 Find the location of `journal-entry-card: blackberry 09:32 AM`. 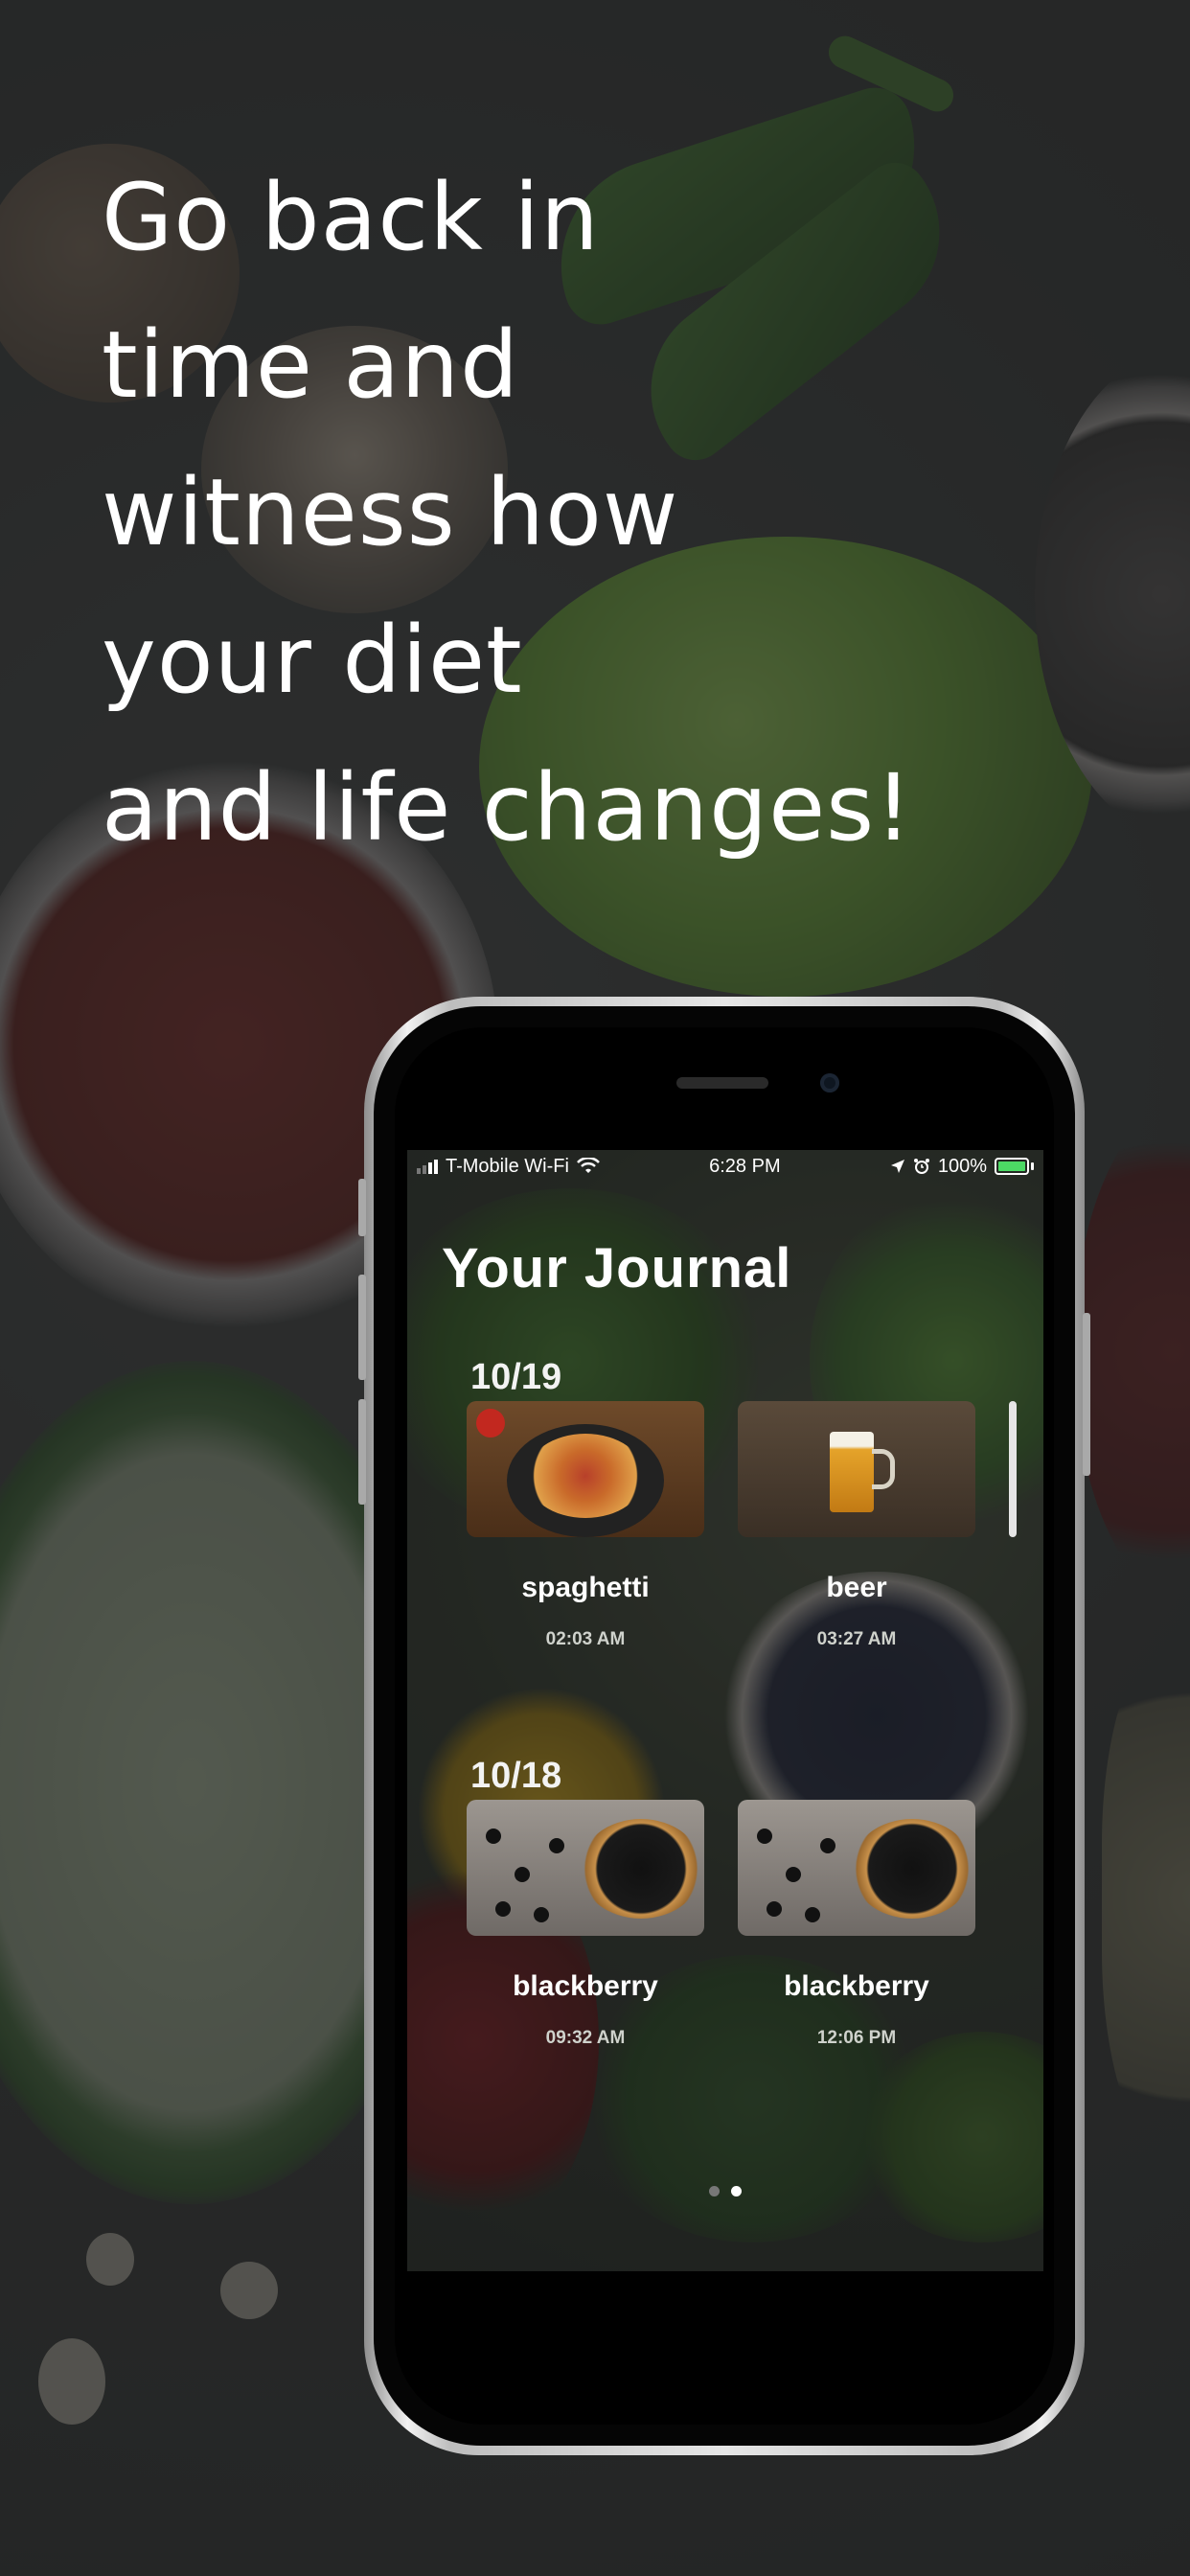

journal-entry-card: blackberry 09:32 AM is located at coordinates (586, 1924).